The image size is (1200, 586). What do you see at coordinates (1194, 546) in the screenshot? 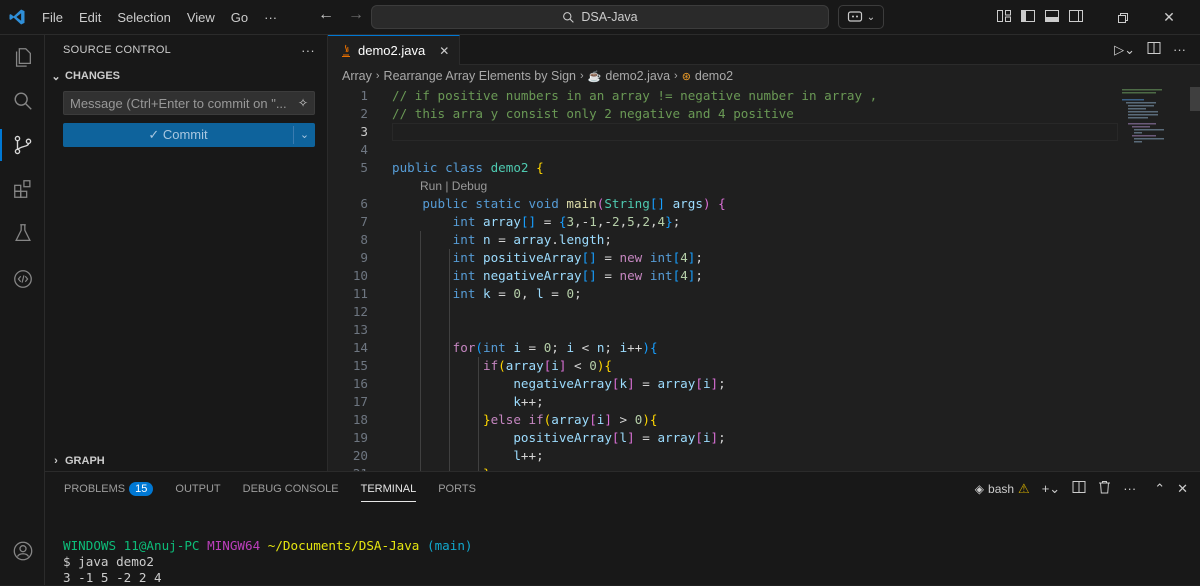
I see `terminal-scrollbar` at bounding box center [1194, 546].